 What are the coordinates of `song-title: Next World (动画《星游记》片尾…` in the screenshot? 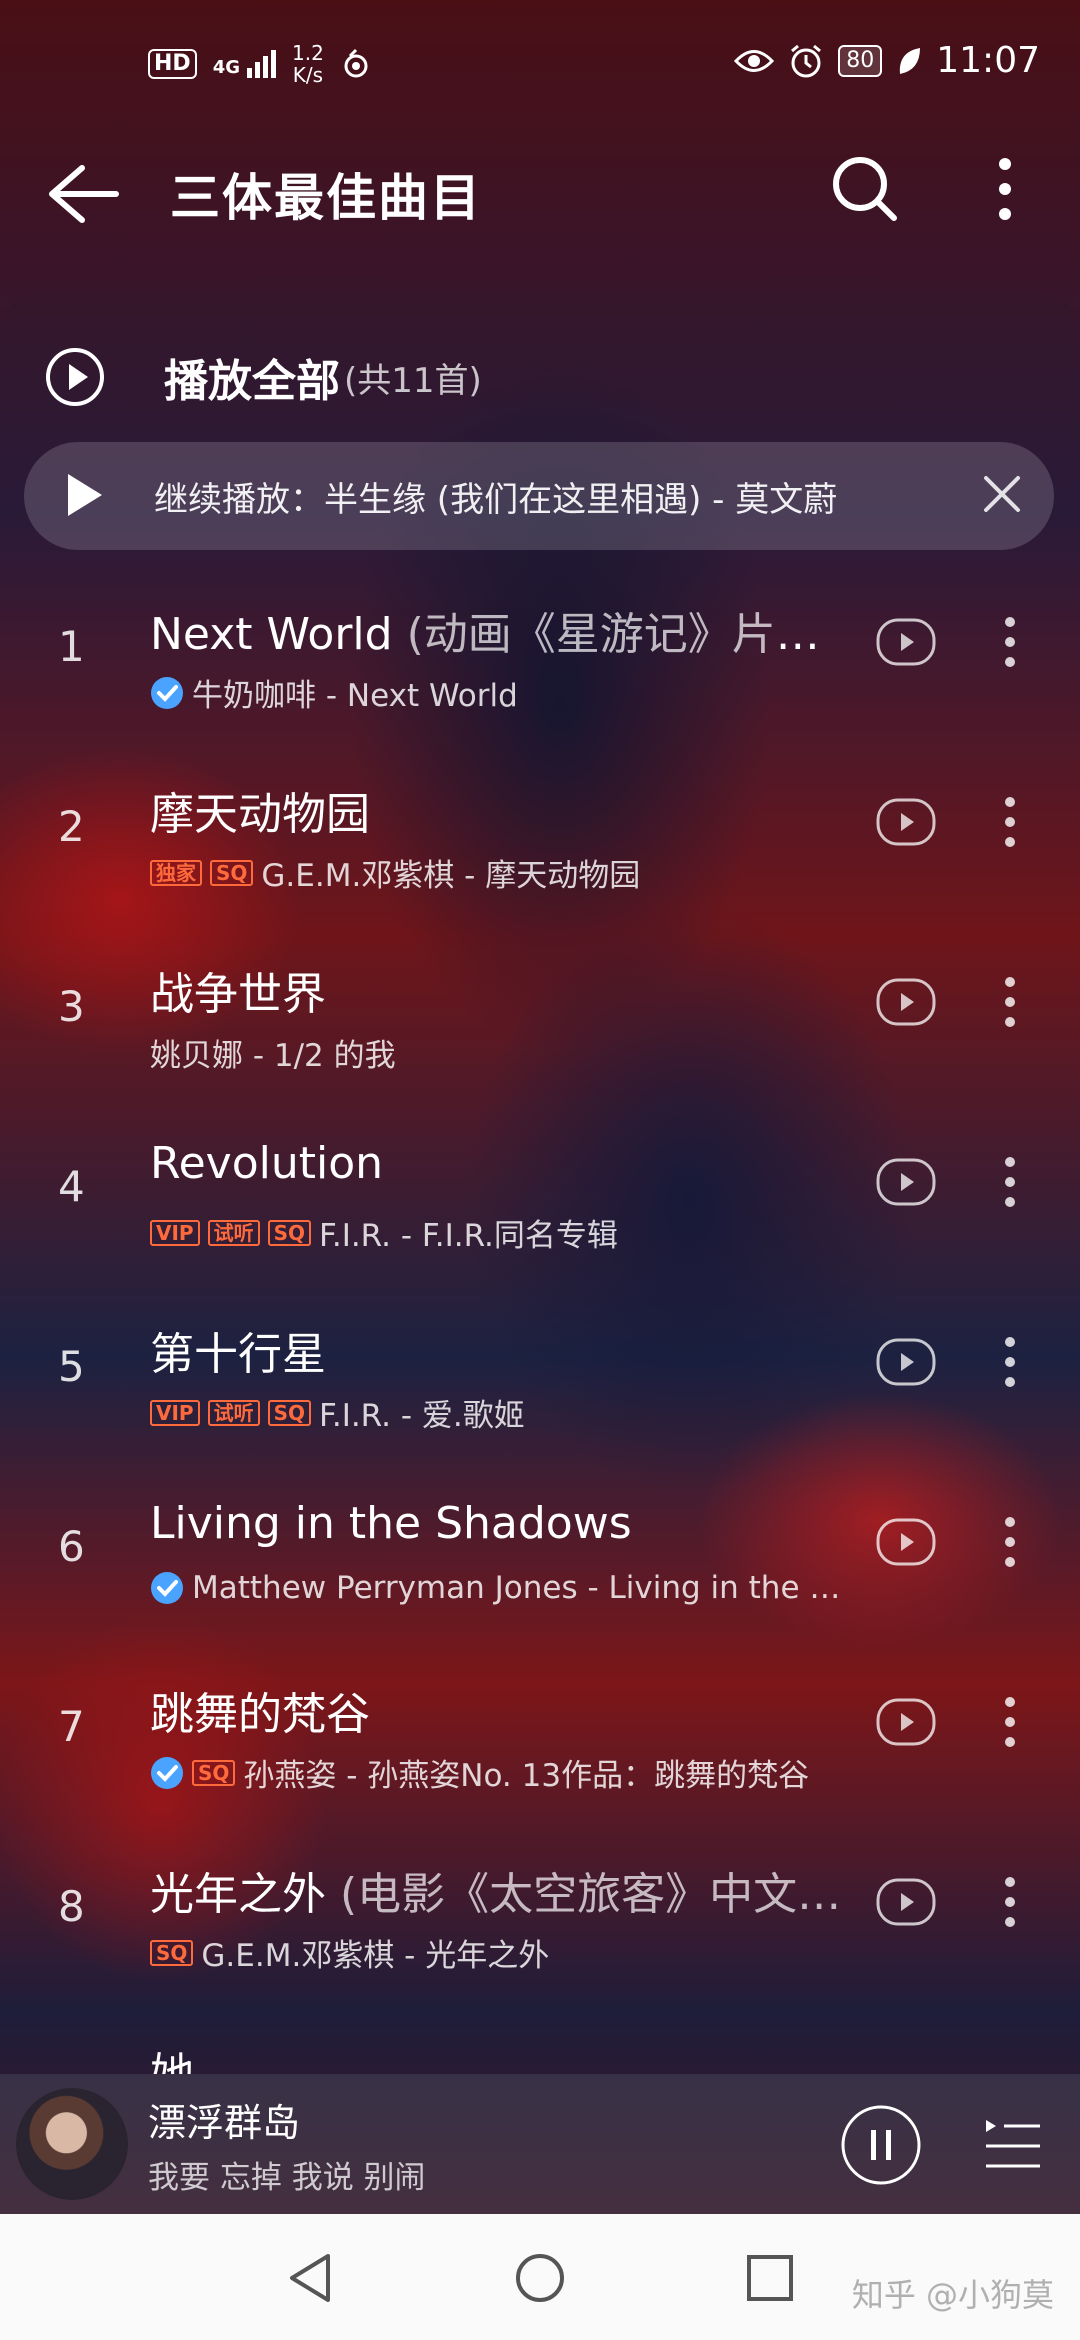 It's located at (500, 630).